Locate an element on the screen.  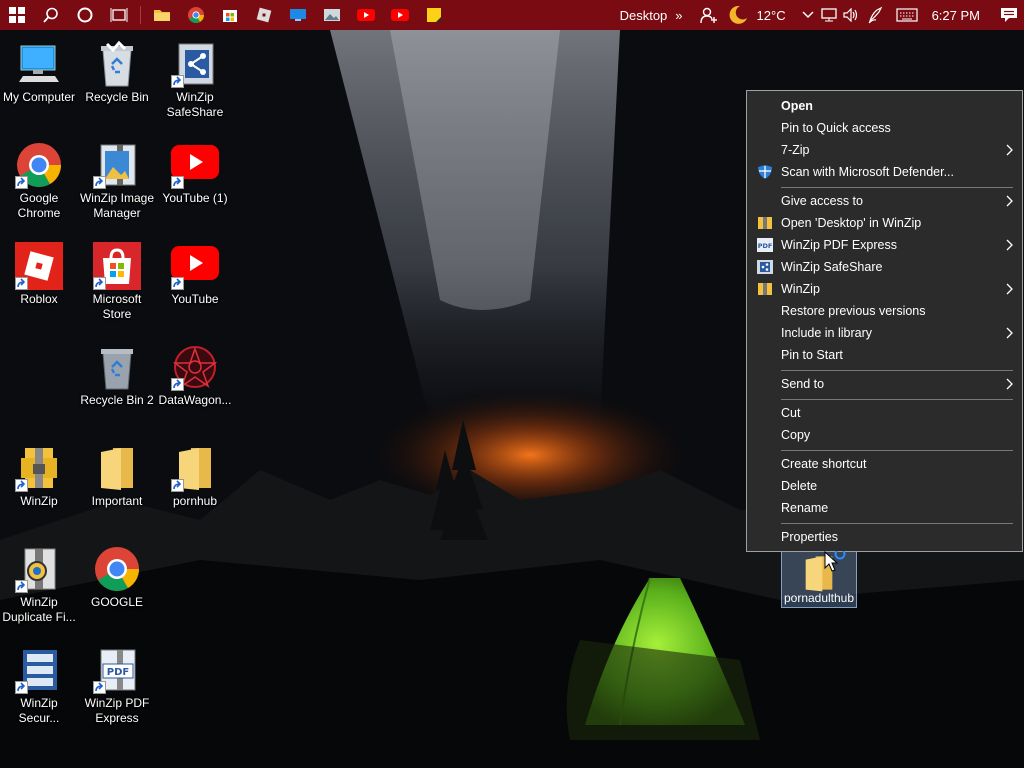
taskbar-file-explorer is located at coordinates (162, 15).